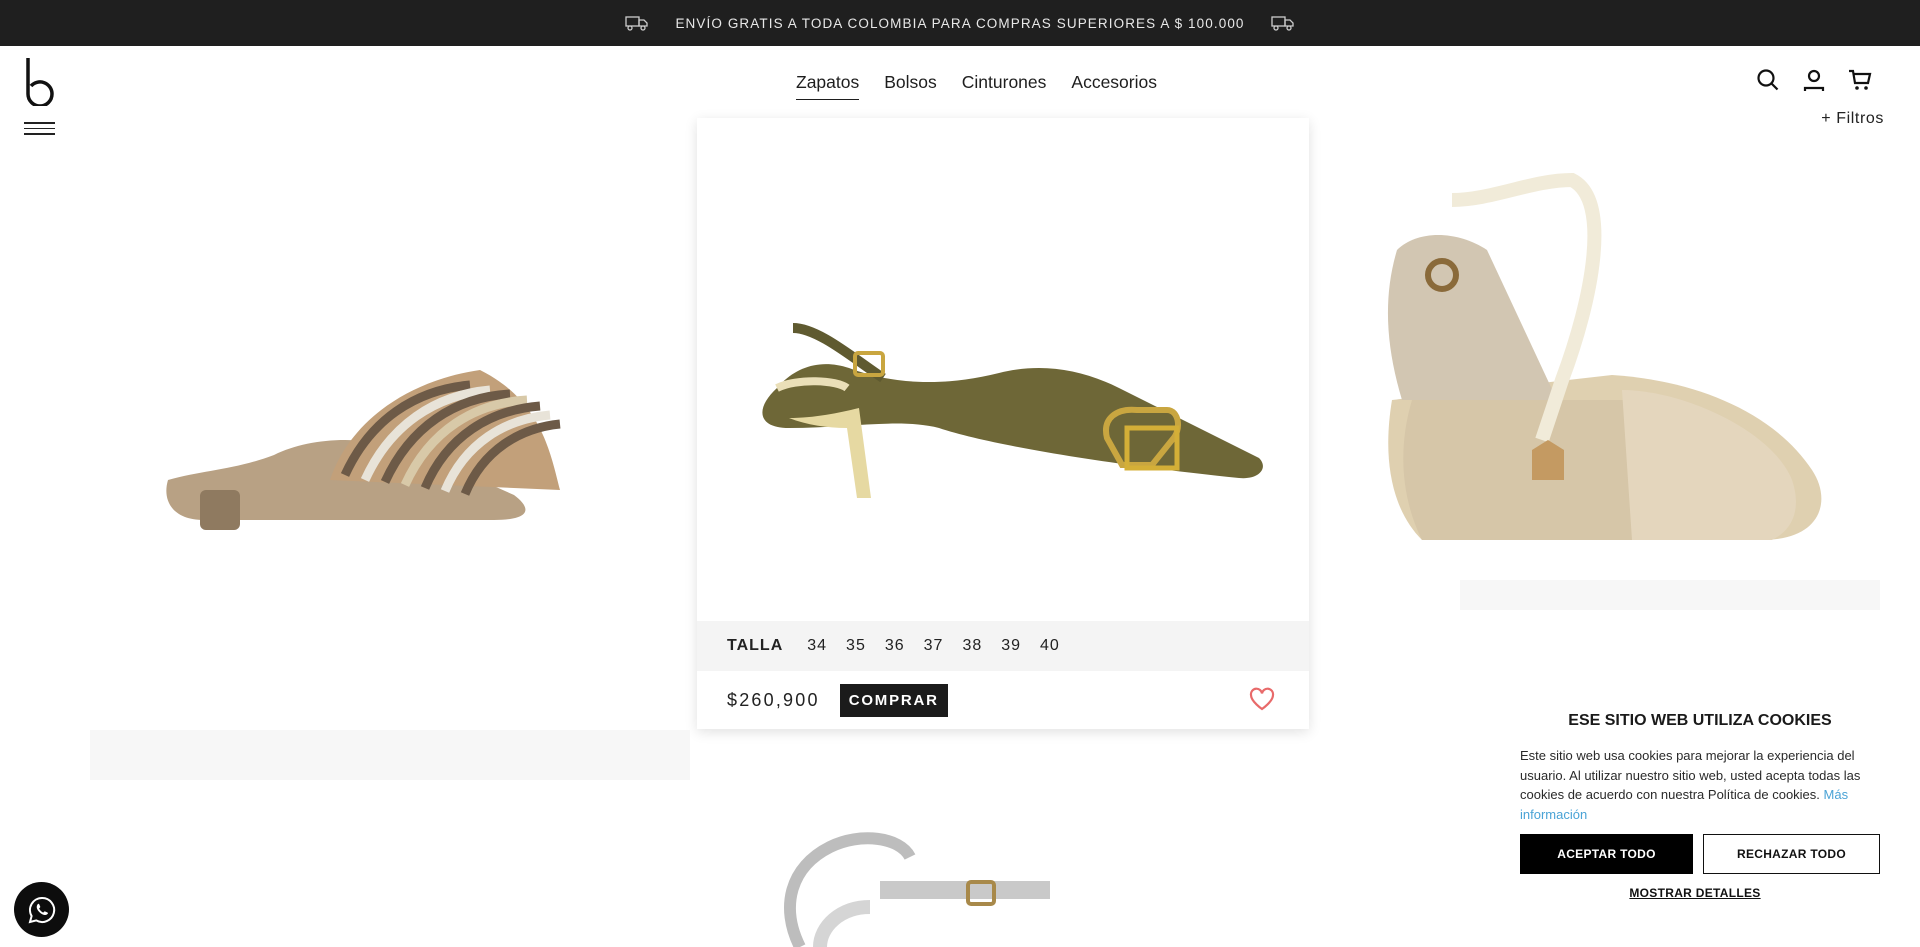 The width and height of the screenshot is (1920, 947). I want to click on whatsapp-button, so click(41, 909).